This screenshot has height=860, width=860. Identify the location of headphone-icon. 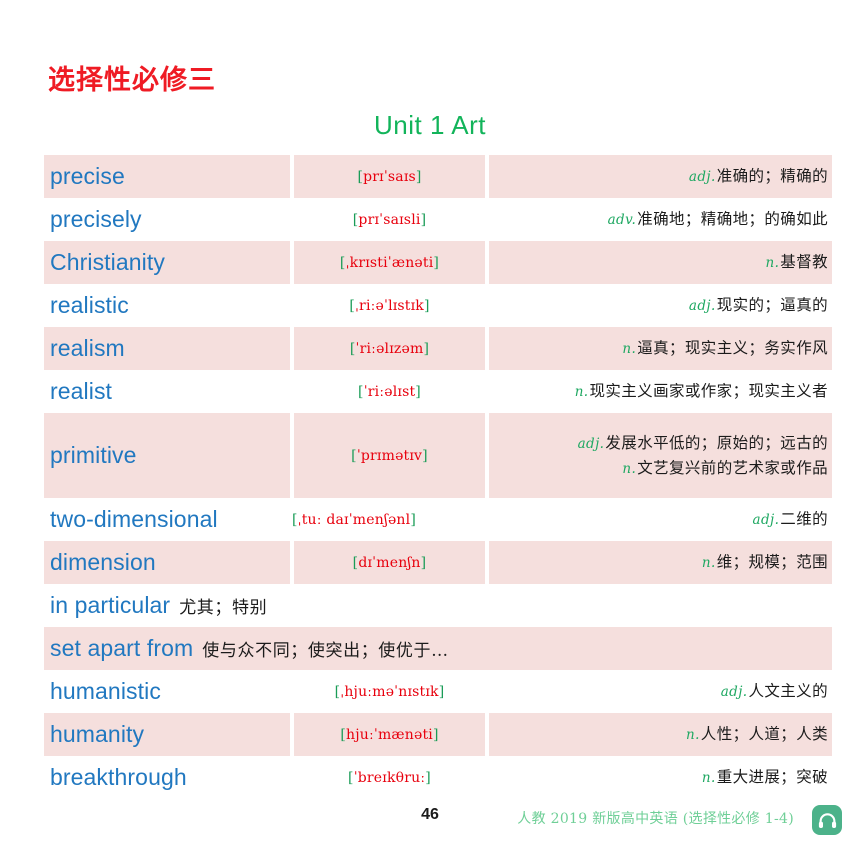
(827, 820).